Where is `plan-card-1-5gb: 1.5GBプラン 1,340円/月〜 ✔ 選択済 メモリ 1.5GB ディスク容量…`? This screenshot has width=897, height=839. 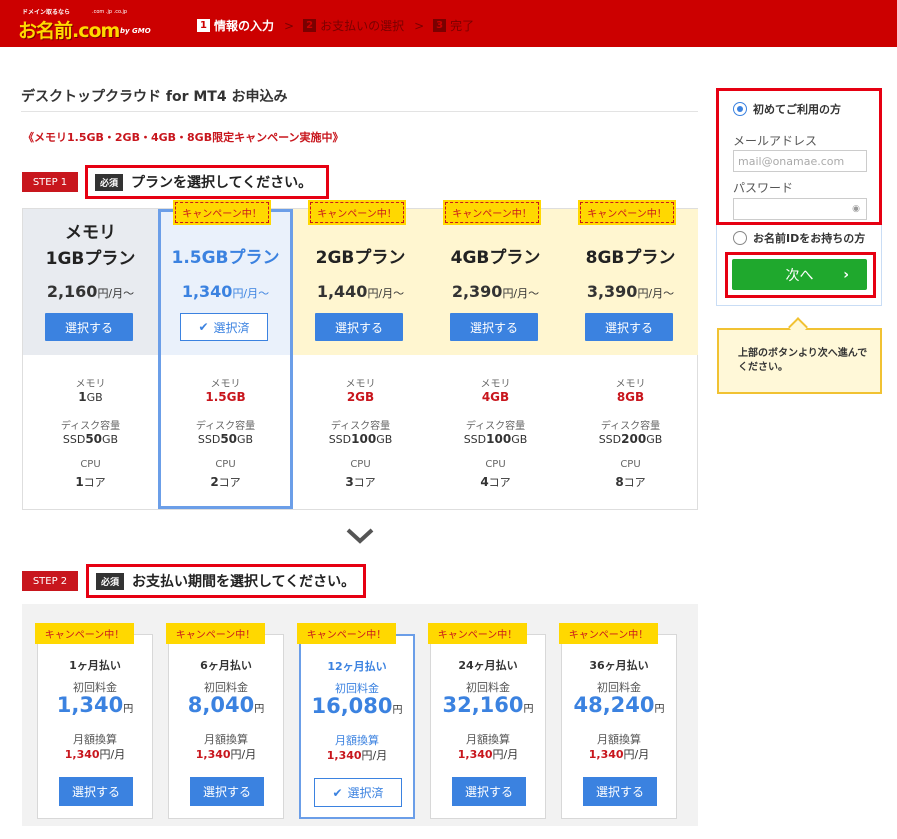 plan-card-1-5gb: 1.5GBプラン 1,340円/月〜 ✔ 選択済 メモリ 1.5GB ディスク容量… is located at coordinates (225, 359).